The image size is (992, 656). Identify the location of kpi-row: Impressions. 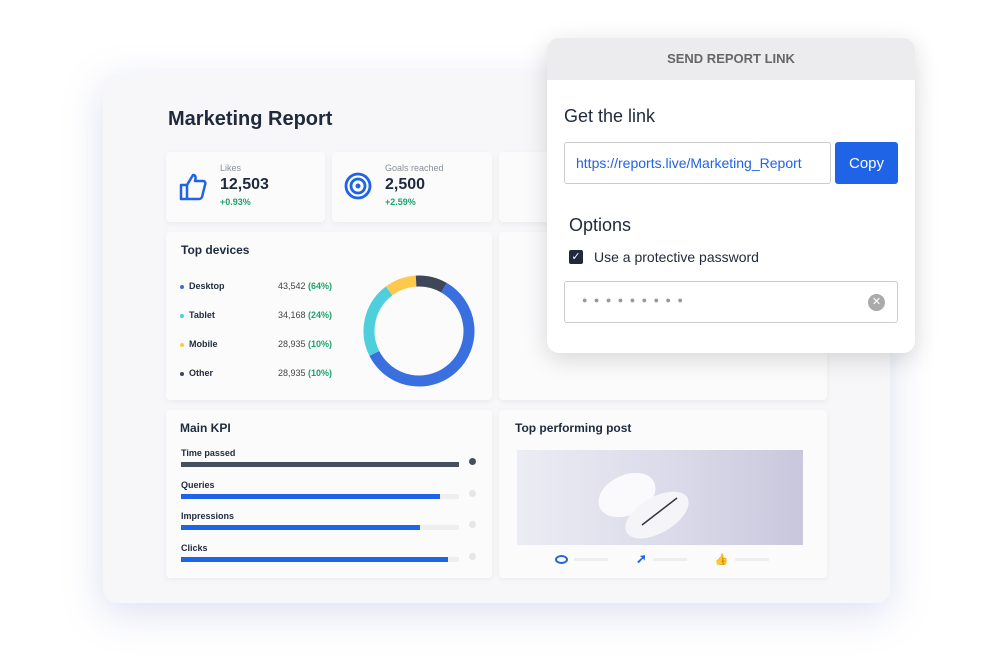
(328, 520).